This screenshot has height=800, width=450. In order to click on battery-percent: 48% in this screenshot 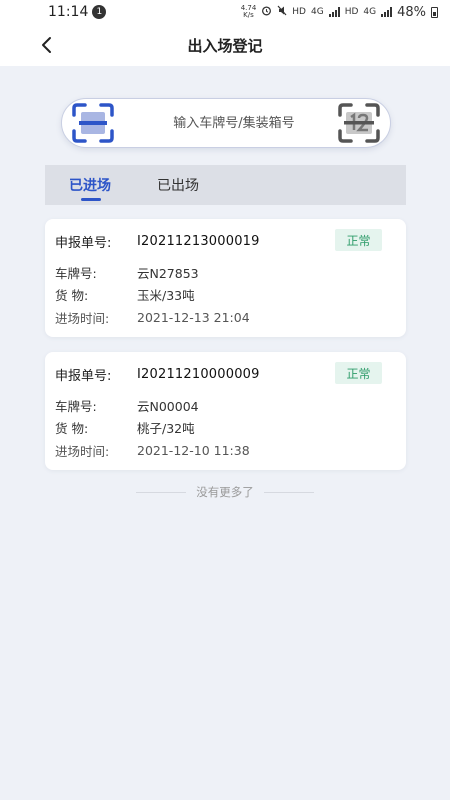, I will do `click(411, 12)`.